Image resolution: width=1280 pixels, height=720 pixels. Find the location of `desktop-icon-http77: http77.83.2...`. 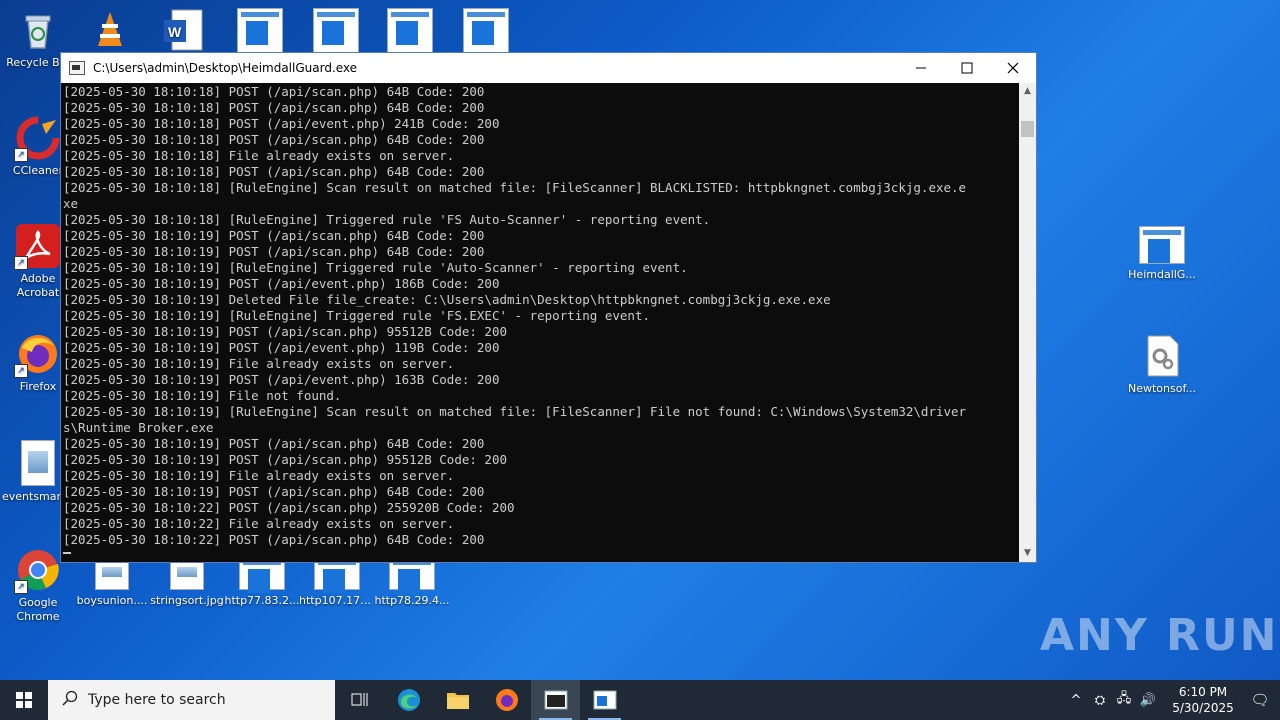

desktop-icon-http77: http77.83.2... is located at coordinates (262, 582).